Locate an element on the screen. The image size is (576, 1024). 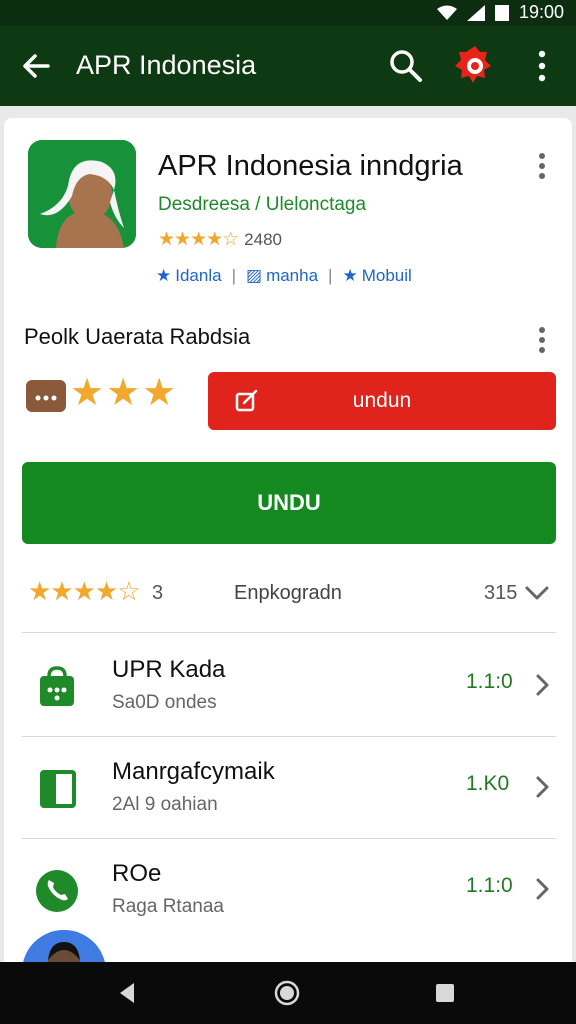
battery-icon is located at coordinates (501, 12).